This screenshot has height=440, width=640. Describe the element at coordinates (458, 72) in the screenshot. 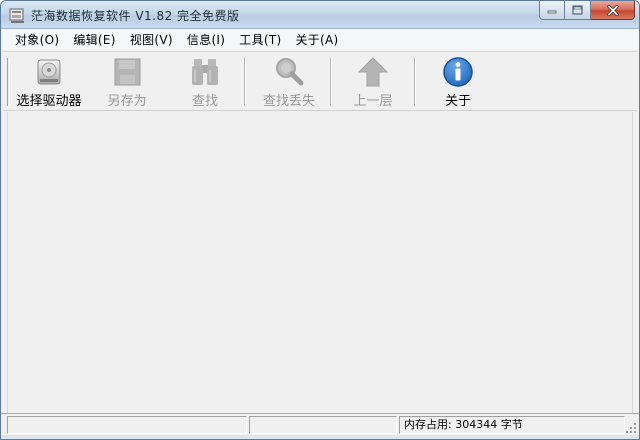

I see `info-icon` at that location.